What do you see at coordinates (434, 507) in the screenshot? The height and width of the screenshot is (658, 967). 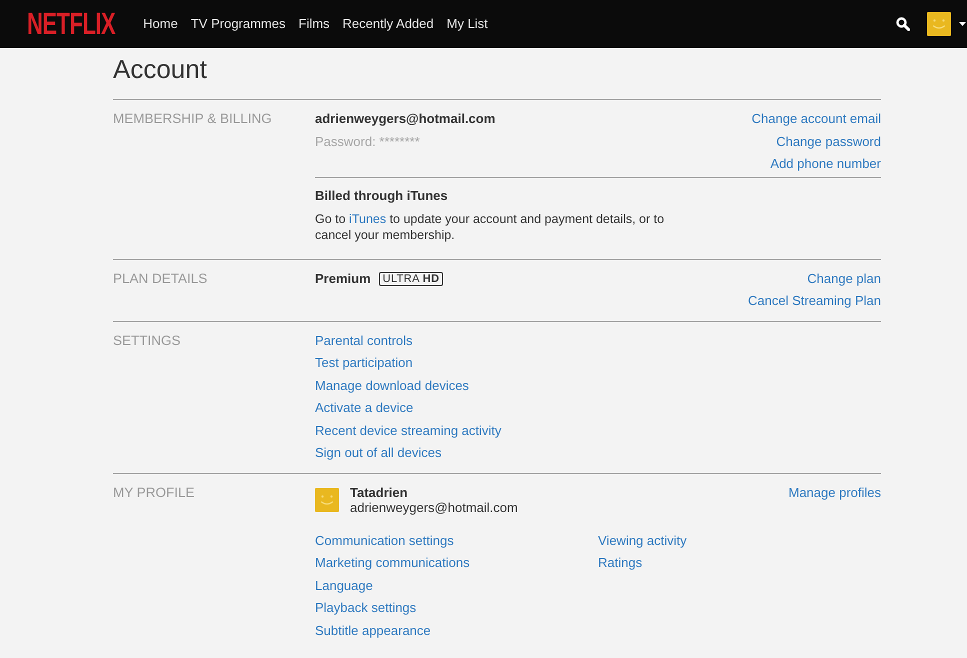 I see `profile-email: adrienweygers@hotmail.com` at bounding box center [434, 507].